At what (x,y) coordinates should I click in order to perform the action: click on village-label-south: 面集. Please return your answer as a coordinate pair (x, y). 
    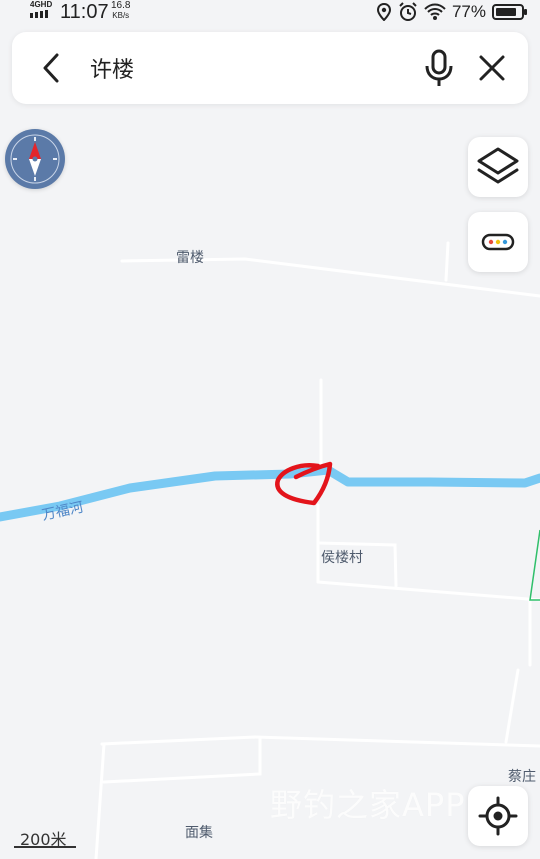
    Looking at the image, I should click on (199, 832).